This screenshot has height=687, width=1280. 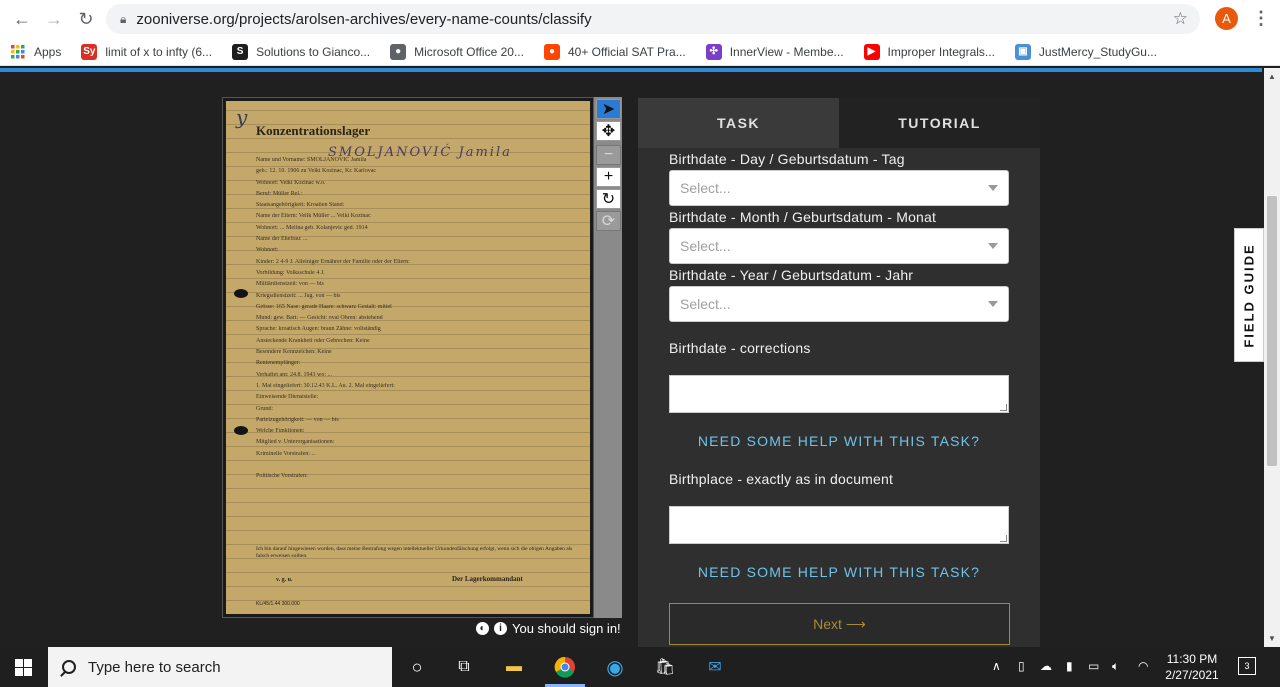 What do you see at coordinates (298, 295) in the screenshot?
I see `doc-field-line: Kriegsdienstzeit: ... Jug. von — bis` at bounding box center [298, 295].